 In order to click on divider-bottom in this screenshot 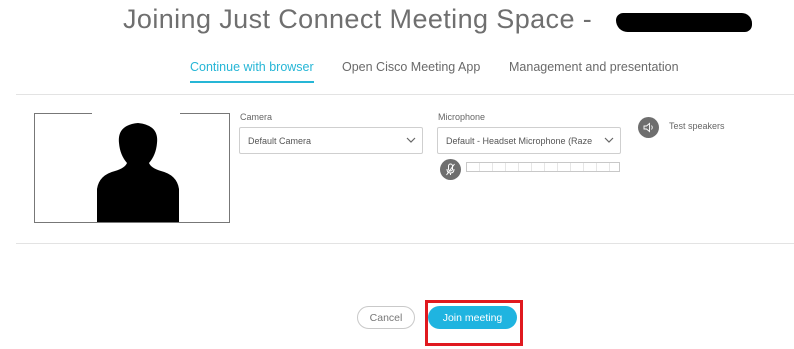, I will do `click(405, 243)`.